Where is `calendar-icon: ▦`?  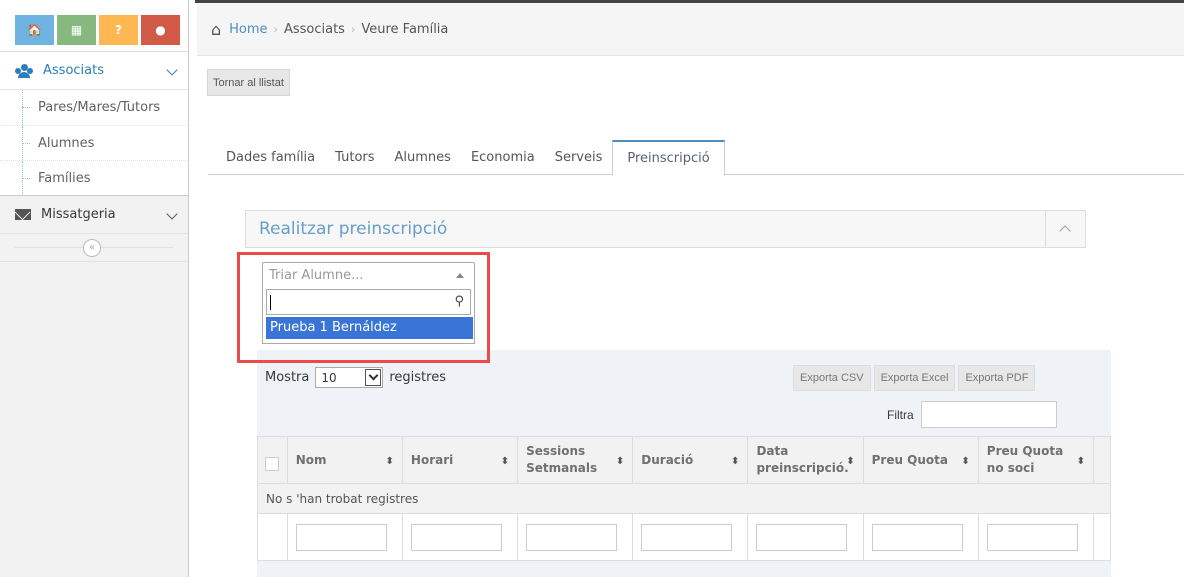
calendar-icon: ▦ is located at coordinates (76, 30).